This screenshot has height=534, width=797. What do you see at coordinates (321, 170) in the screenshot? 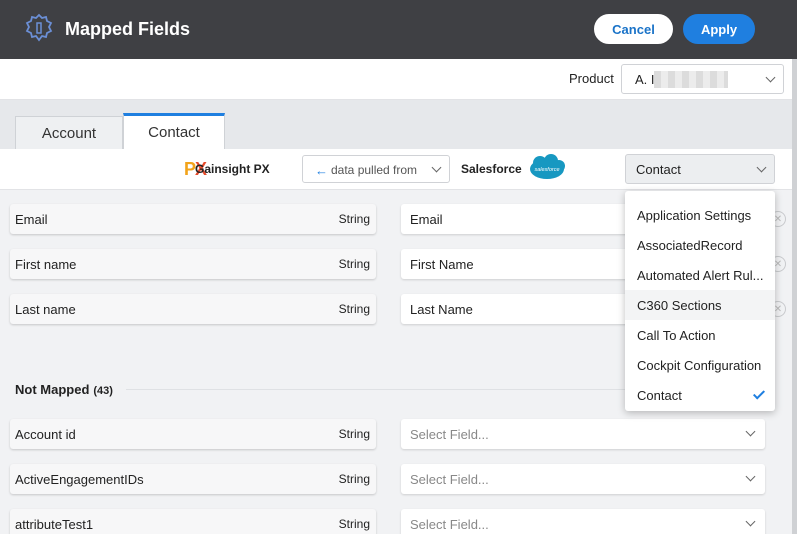
I see `arrow-left-icon: ←` at bounding box center [321, 170].